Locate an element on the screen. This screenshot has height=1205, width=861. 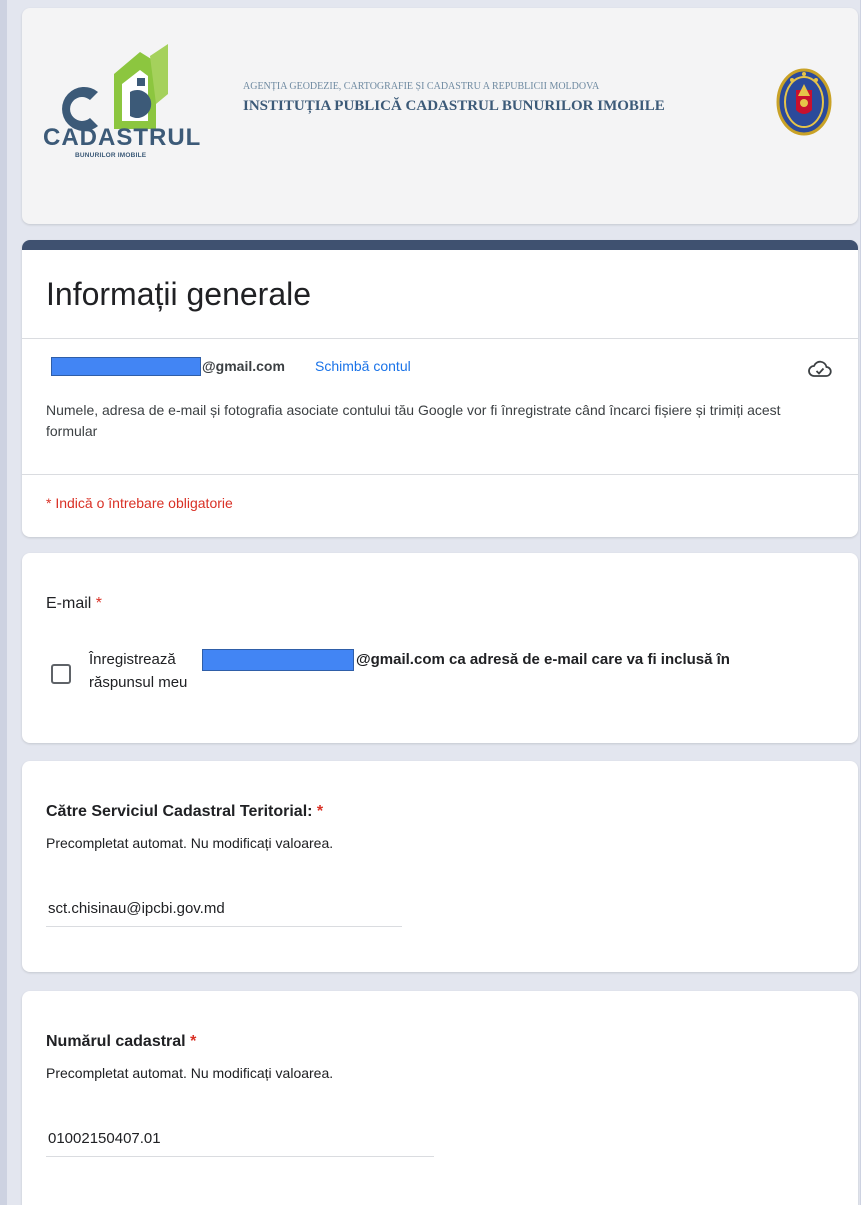
checkbox-label-line2: răspunsul meu is located at coordinates (138, 682).